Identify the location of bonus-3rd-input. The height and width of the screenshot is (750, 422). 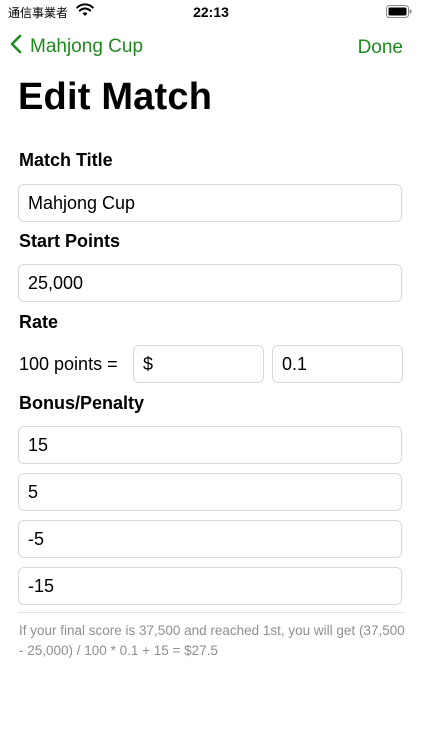
(210, 539).